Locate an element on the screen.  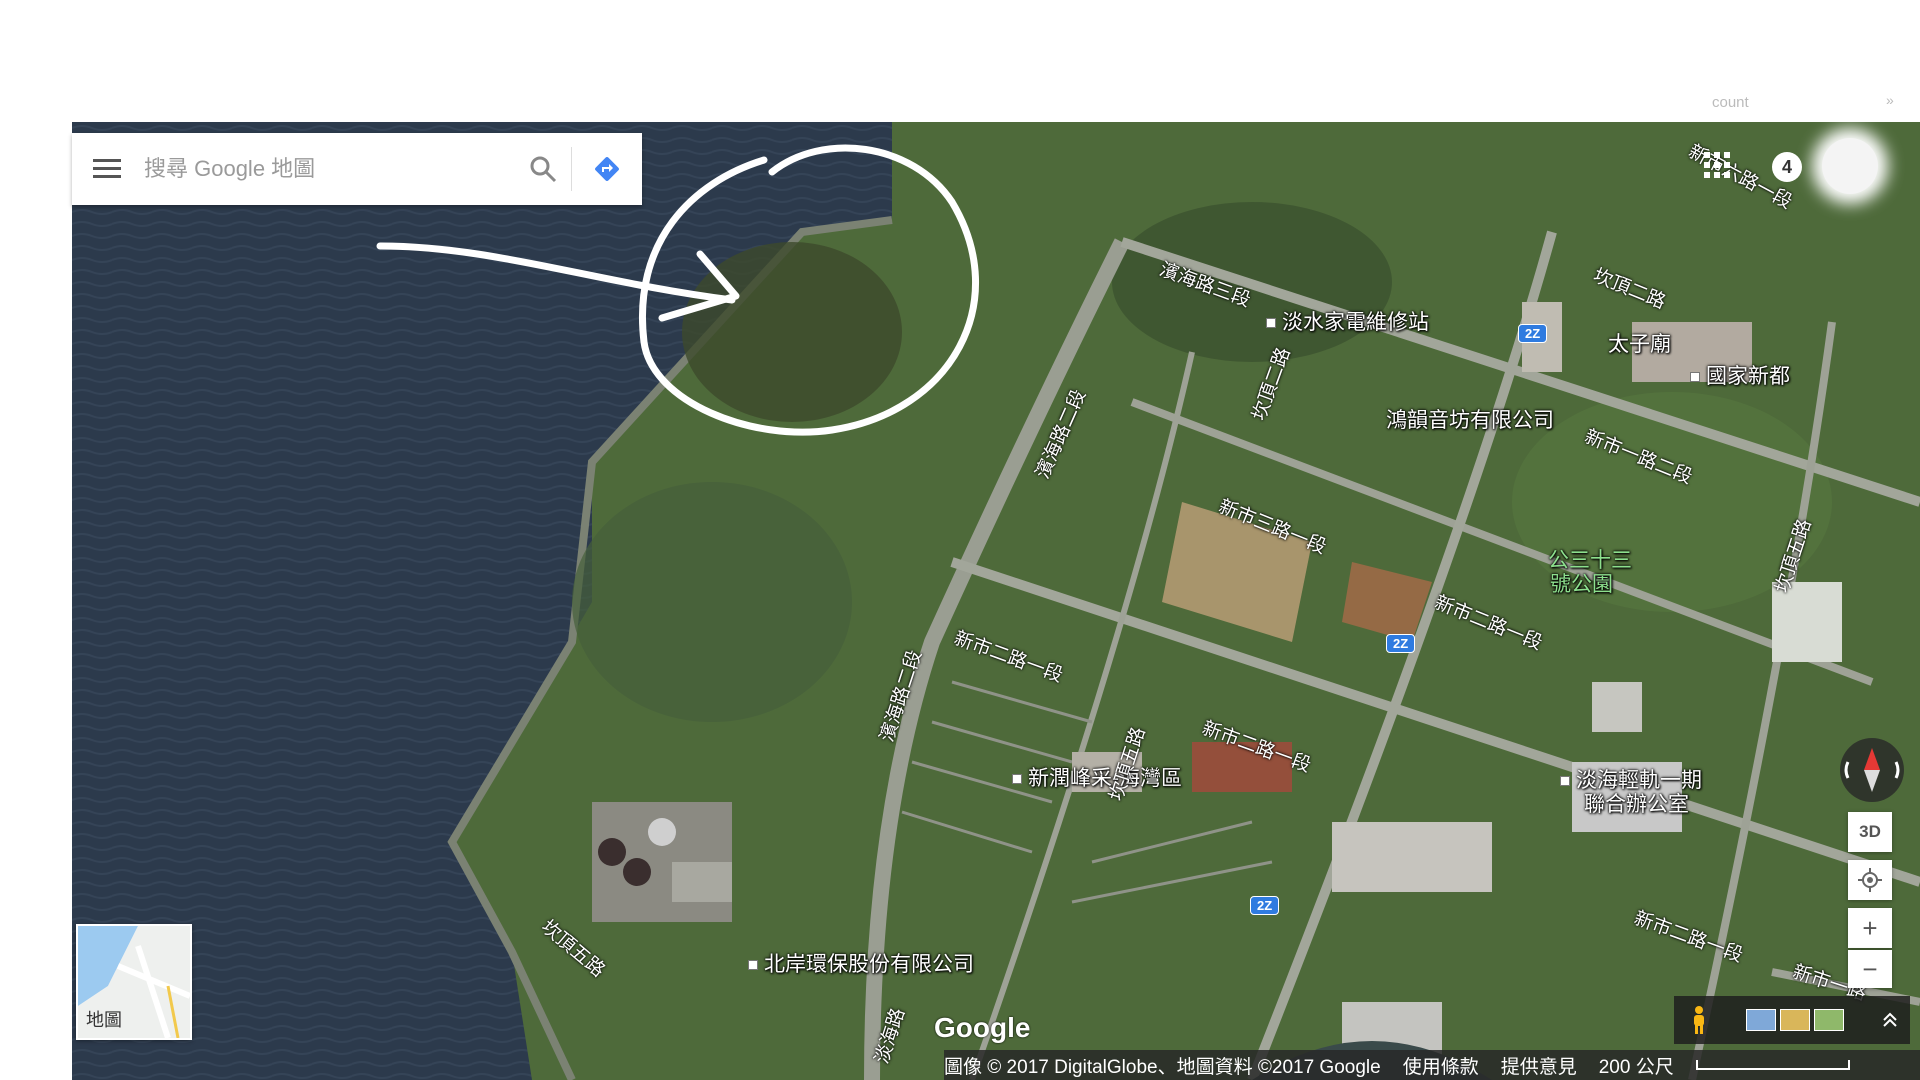
apps-grid-icon is located at coordinates (1717, 165).